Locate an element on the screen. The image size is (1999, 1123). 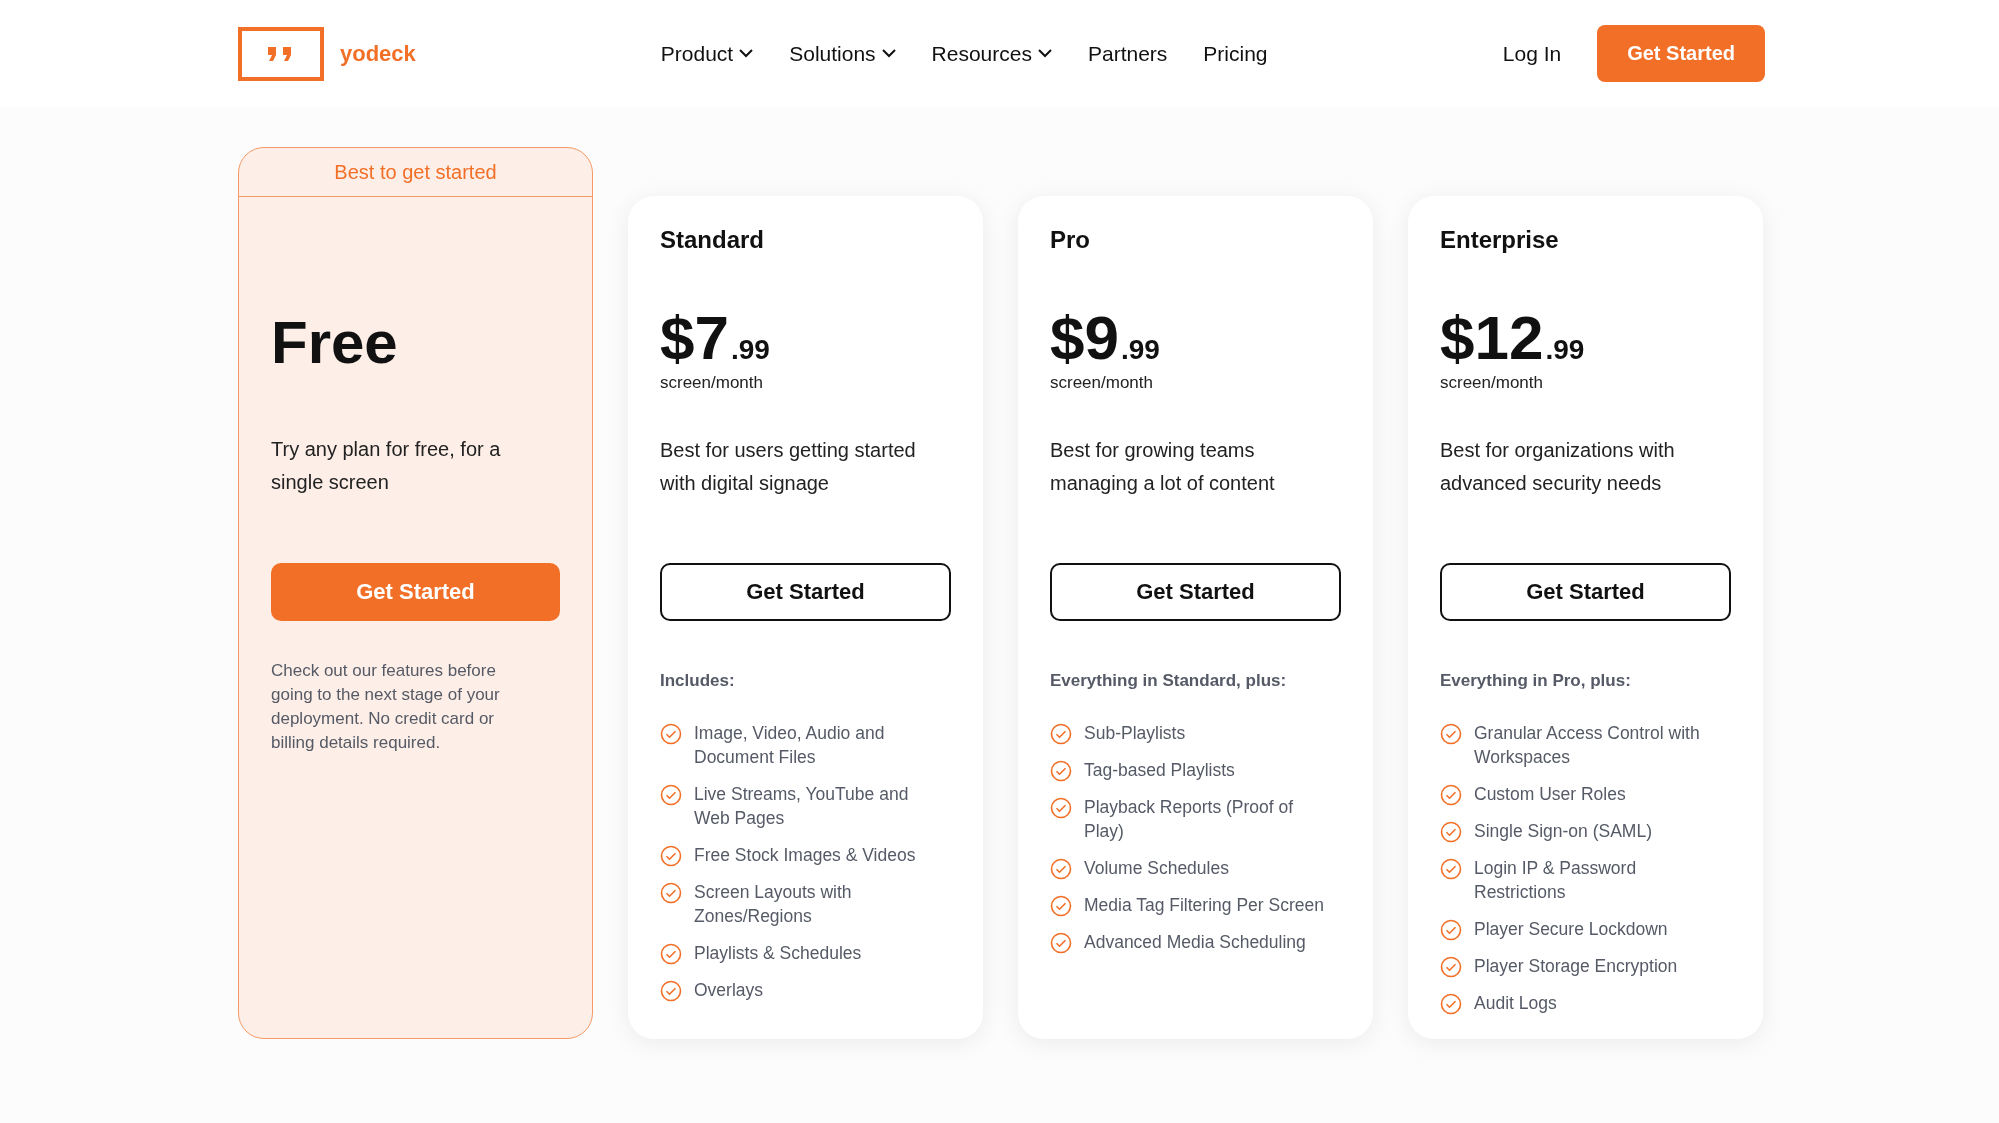
feature-text: Player Secure Lockdown is located at coordinates (1571, 929).